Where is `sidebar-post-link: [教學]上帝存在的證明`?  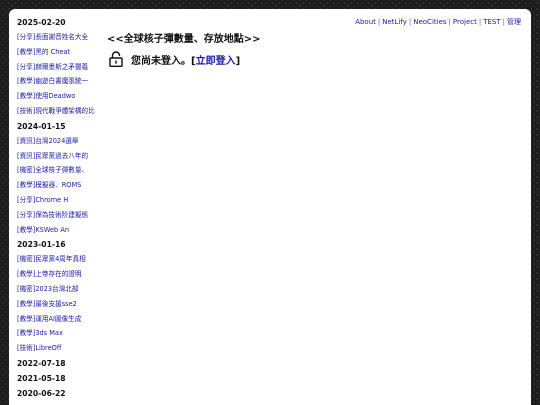
sidebar-post-link: [教學]上帝存在的證明 is located at coordinates (62, 274).